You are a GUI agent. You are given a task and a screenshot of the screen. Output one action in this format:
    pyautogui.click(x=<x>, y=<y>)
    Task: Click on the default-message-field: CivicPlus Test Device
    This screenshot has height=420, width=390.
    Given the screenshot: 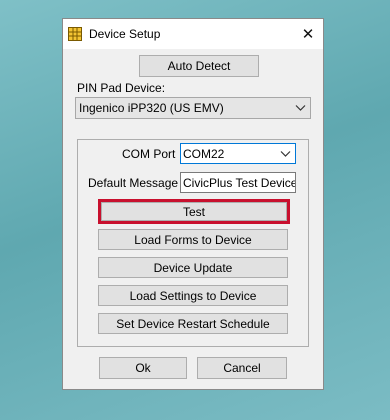 What is the action you would take?
    pyautogui.click(x=238, y=182)
    